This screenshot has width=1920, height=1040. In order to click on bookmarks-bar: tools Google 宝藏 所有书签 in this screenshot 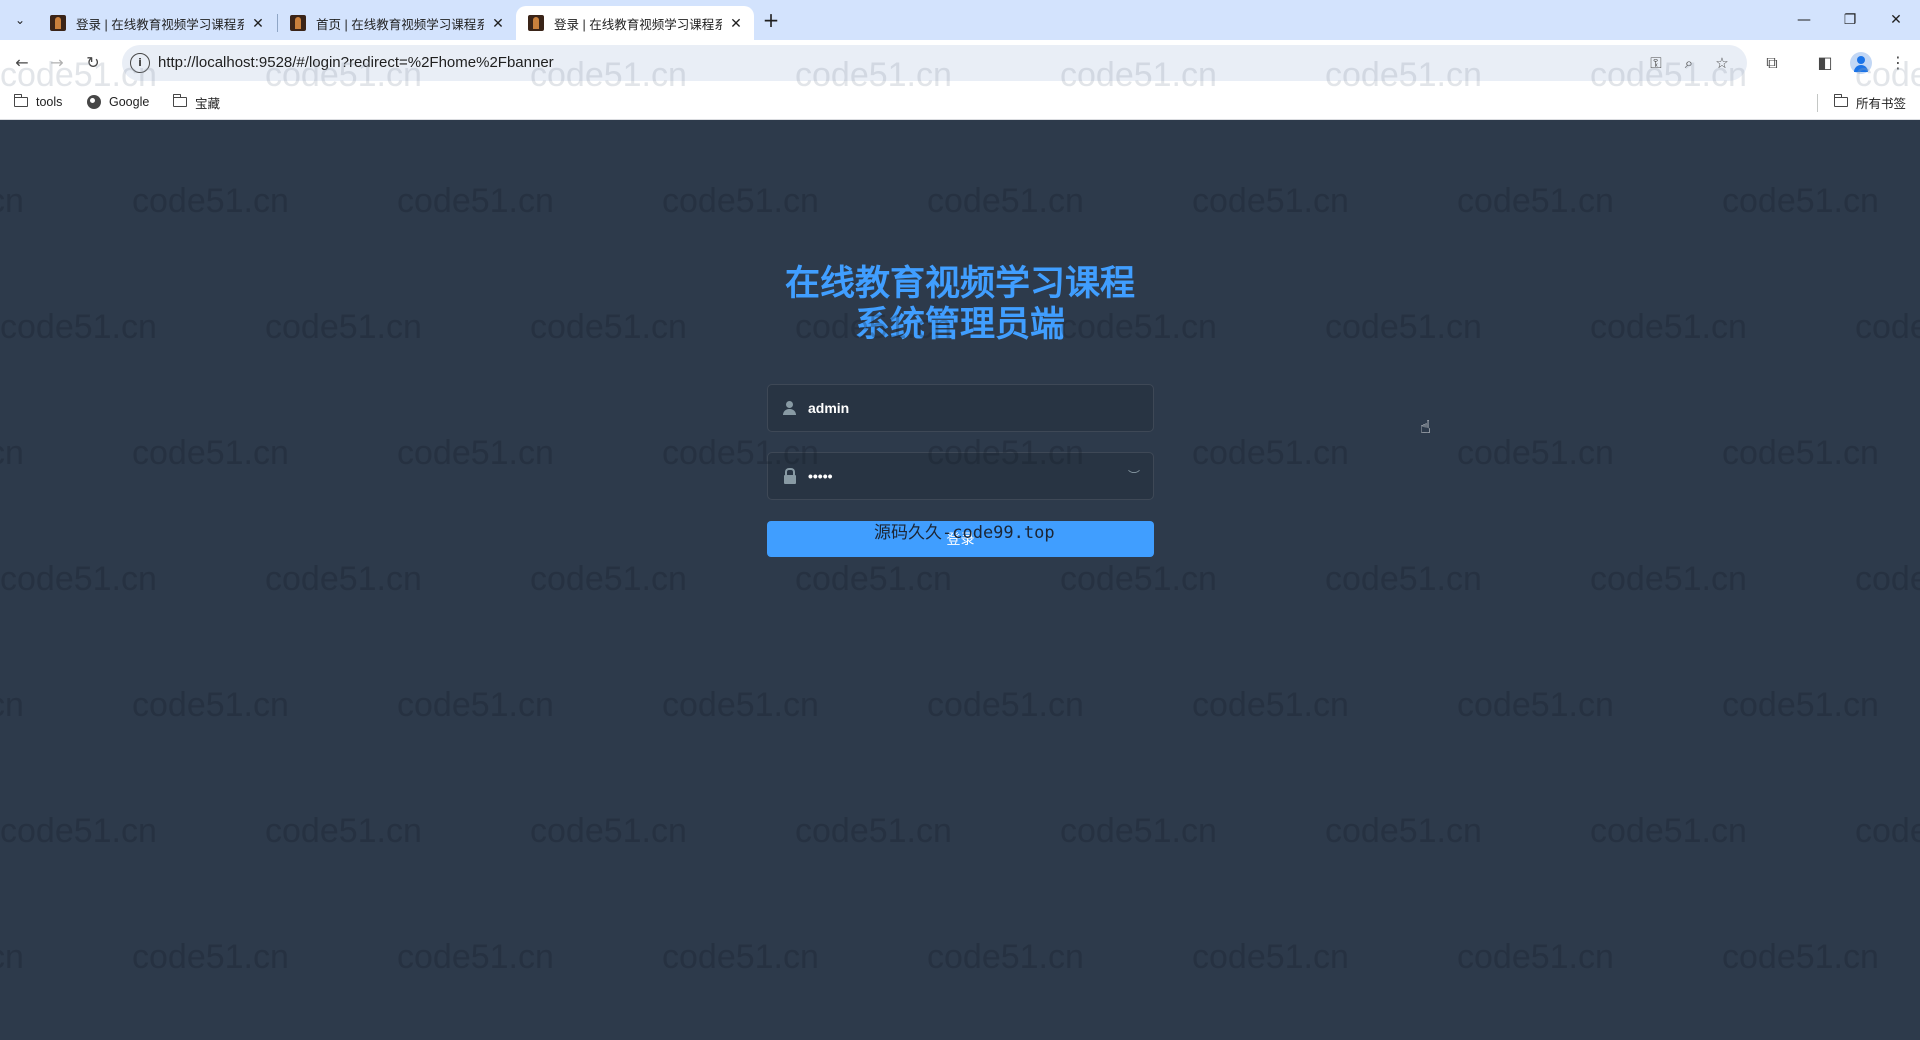, I will do `click(960, 103)`.